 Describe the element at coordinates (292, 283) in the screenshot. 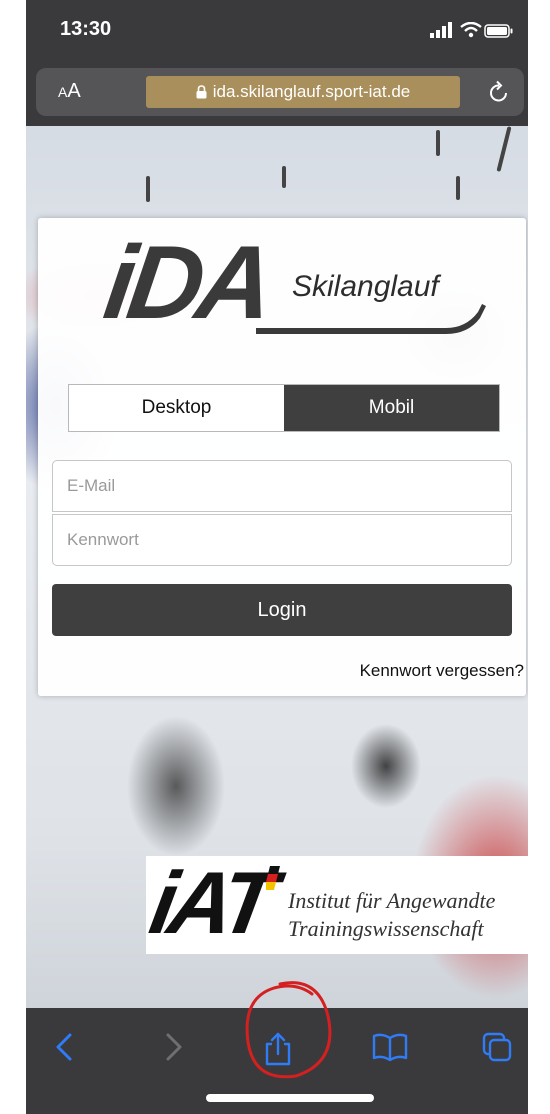

I see `ida-logo: iDA Skilanglauf` at that location.